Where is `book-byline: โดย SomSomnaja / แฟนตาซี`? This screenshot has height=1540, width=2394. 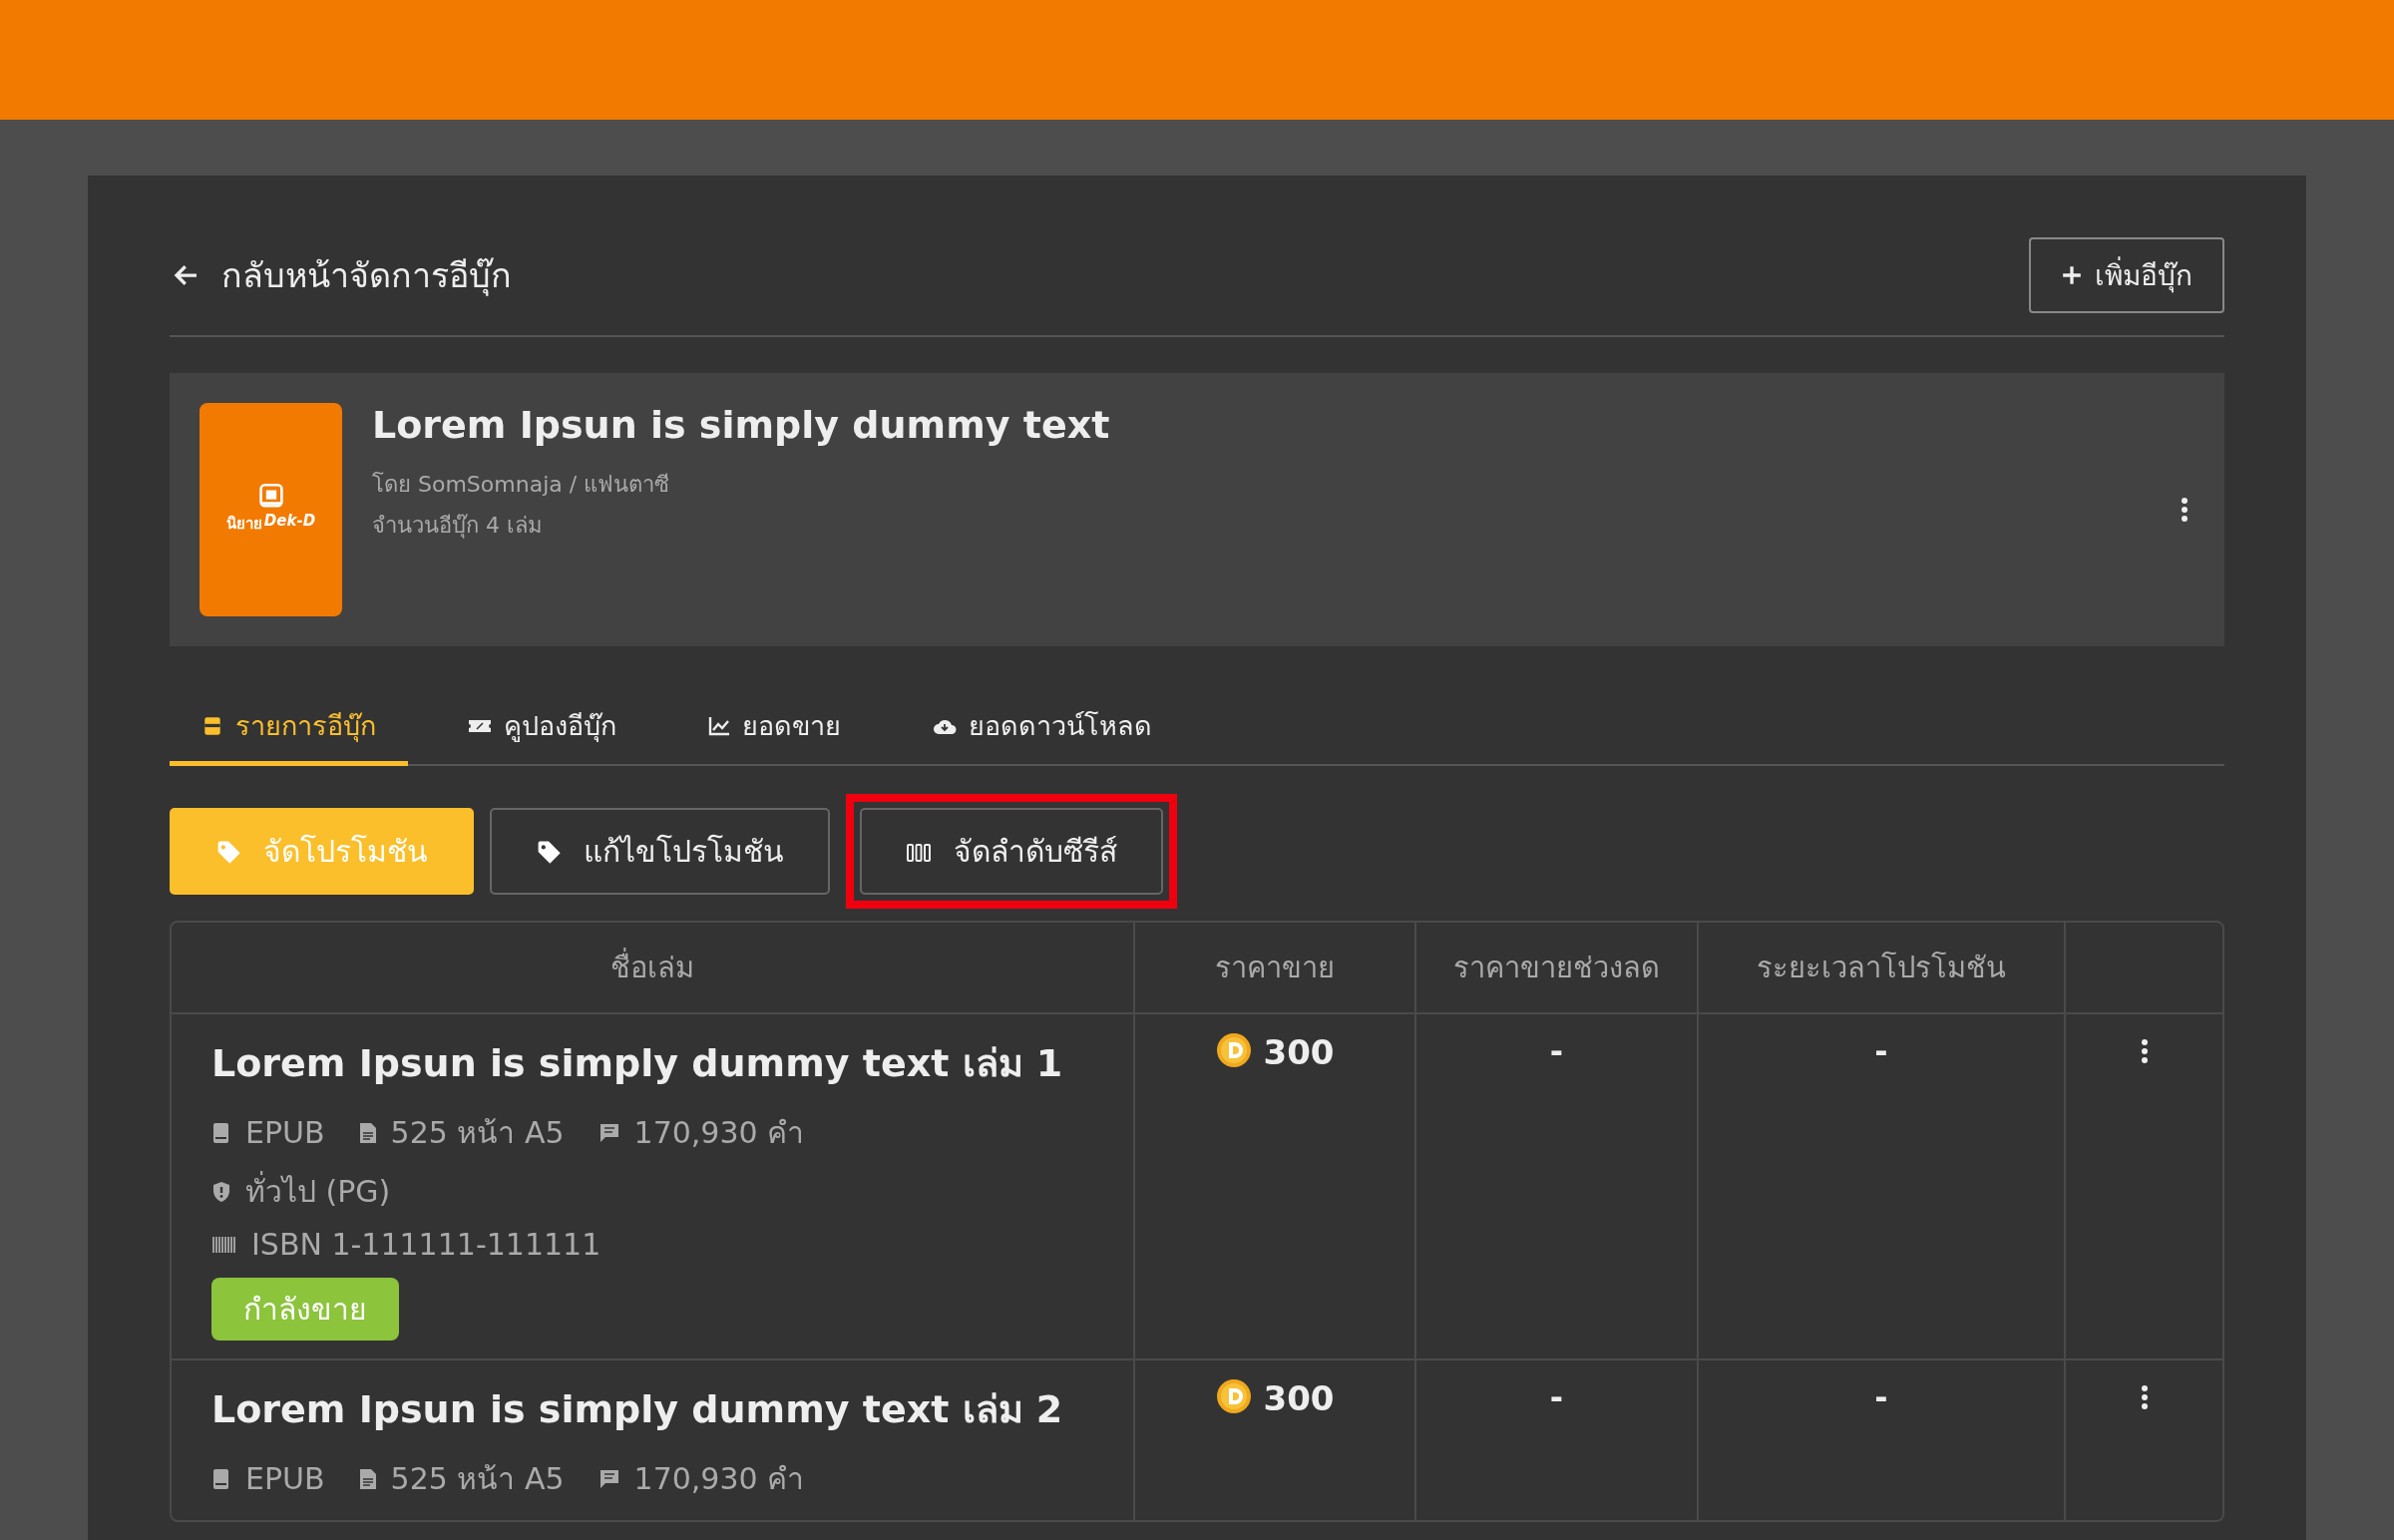
book-byline: โดย SomSomnaja / แฟนตาซี is located at coordinates (521, 485).